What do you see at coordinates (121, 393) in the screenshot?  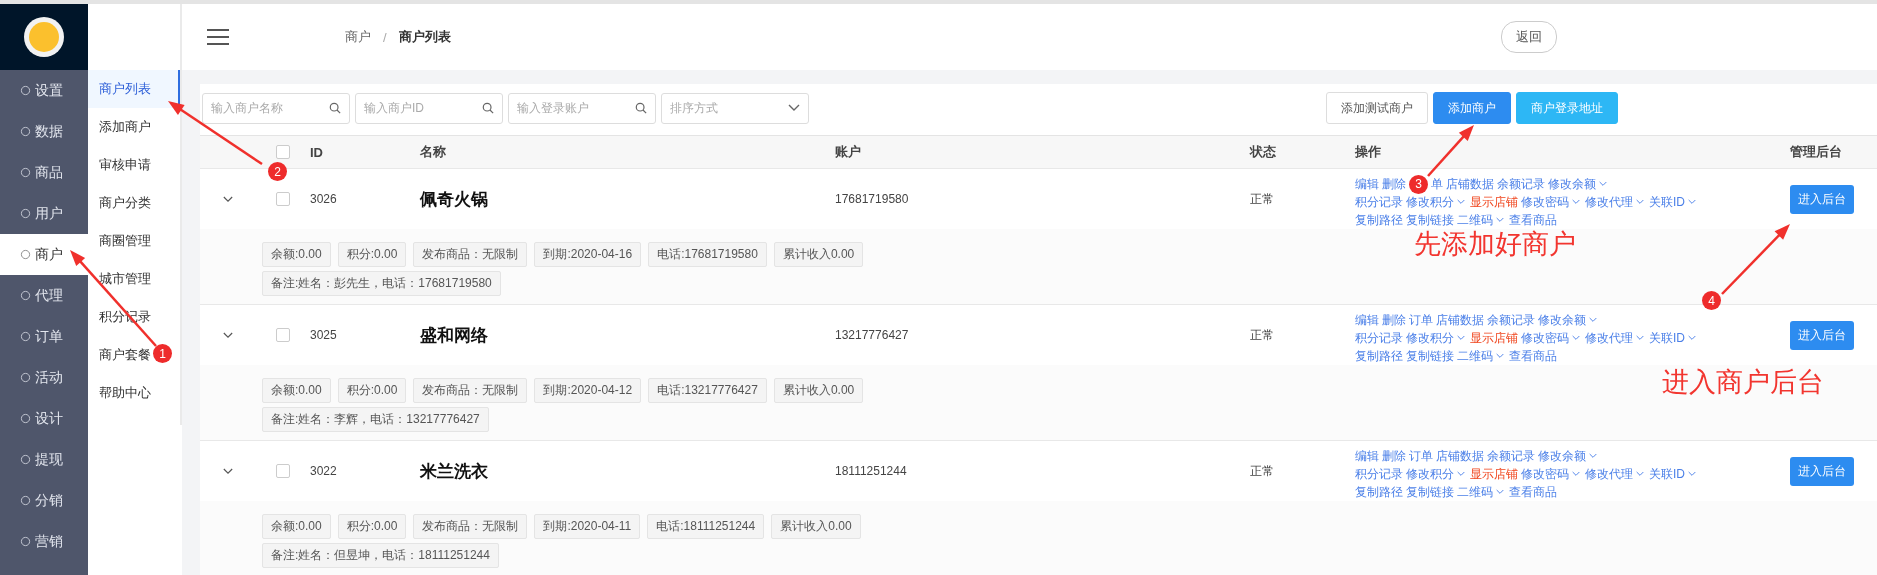 I see `submenu-item: 帮助中心` at bounding box center [121, 393].